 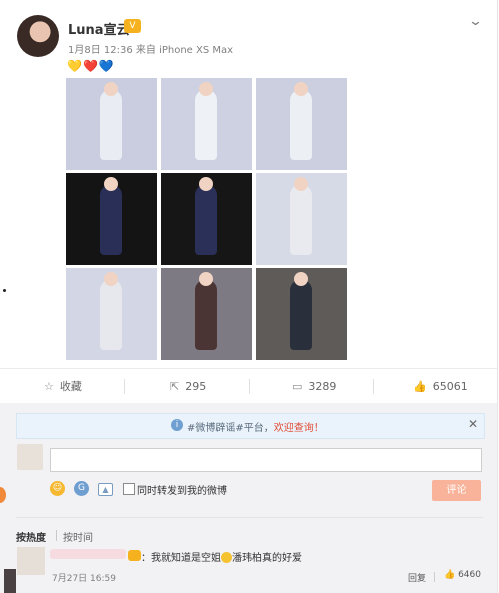 What do you see at coordinates (91, 66) in the screenshot?
I see `post-text: 💛❤️💙` at bounding box center [91, 66].